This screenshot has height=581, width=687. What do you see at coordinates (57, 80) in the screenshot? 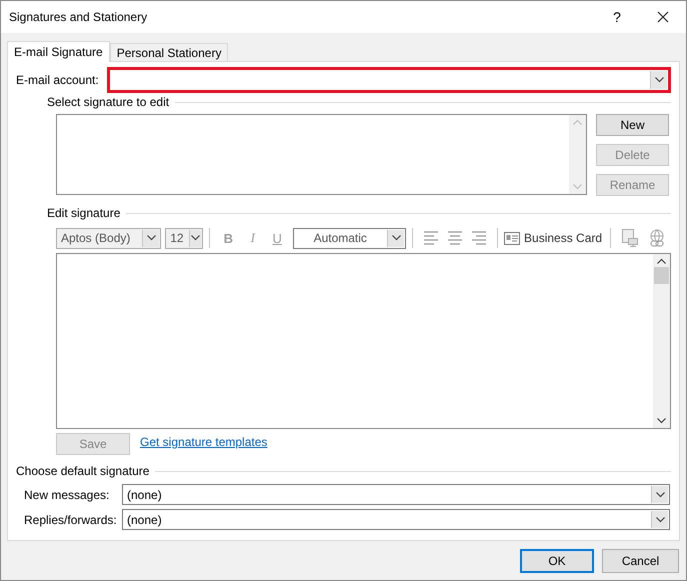
I see `field-label: E-mail account:` at bounding box center [57, 80].